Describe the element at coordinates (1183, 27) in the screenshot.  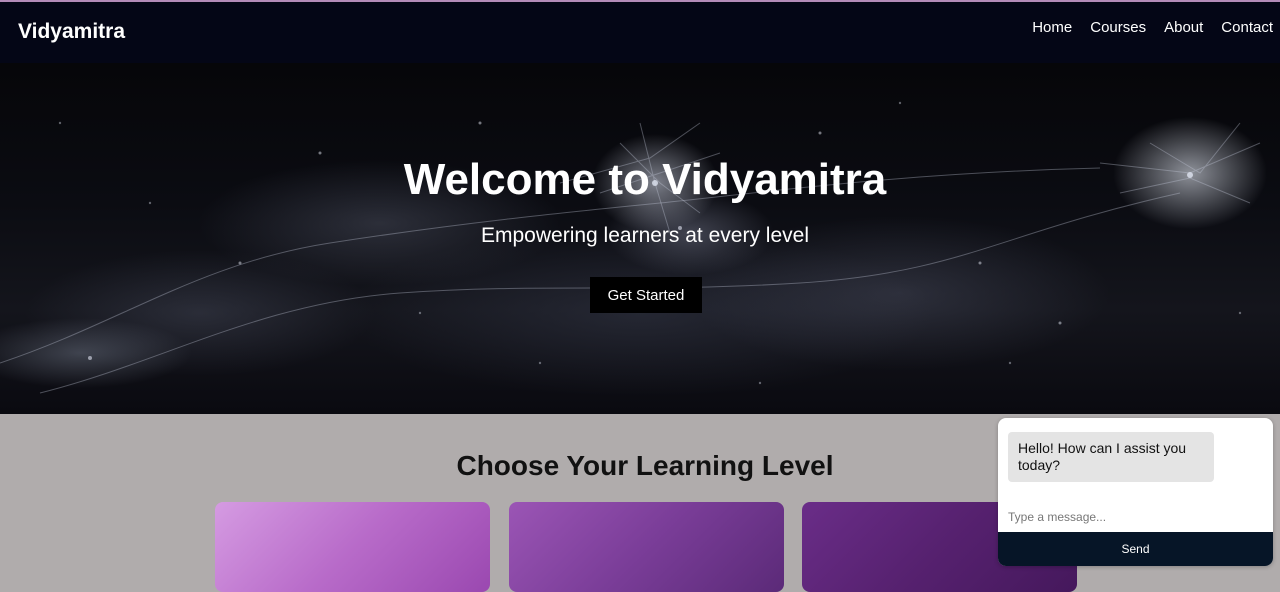
I see `nav-link-about: About` at that location.